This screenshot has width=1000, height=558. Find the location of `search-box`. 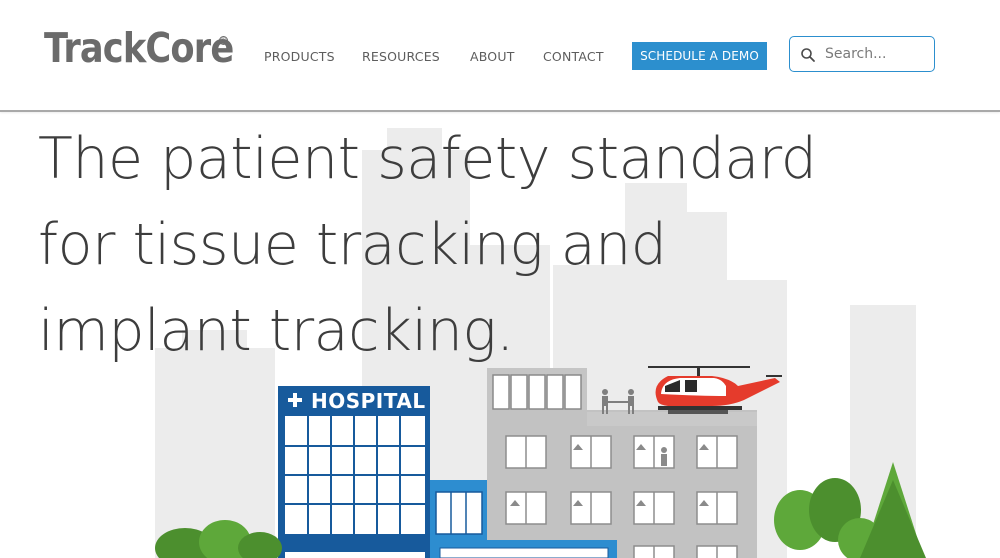

search-box is located at coordinates (862, 54).